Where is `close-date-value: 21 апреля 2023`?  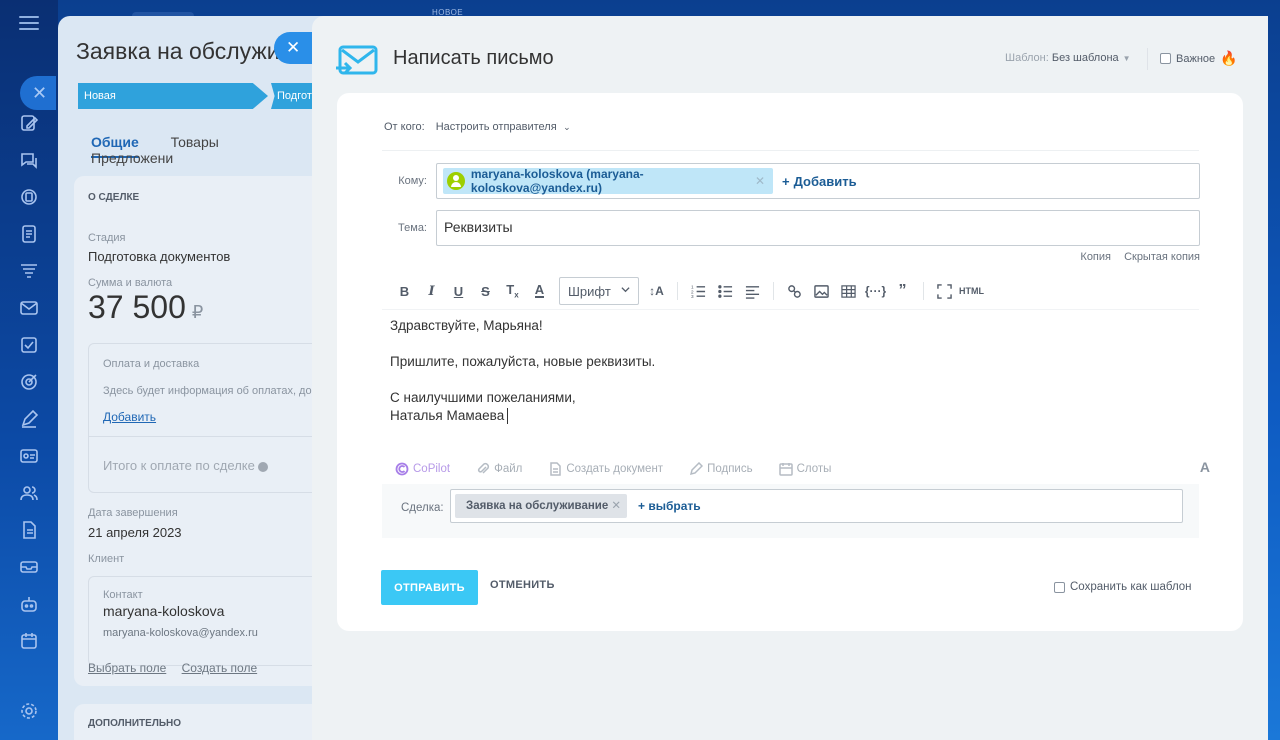 close-date-value: 21 апреля 2023 is located at coordinates (135, 532).